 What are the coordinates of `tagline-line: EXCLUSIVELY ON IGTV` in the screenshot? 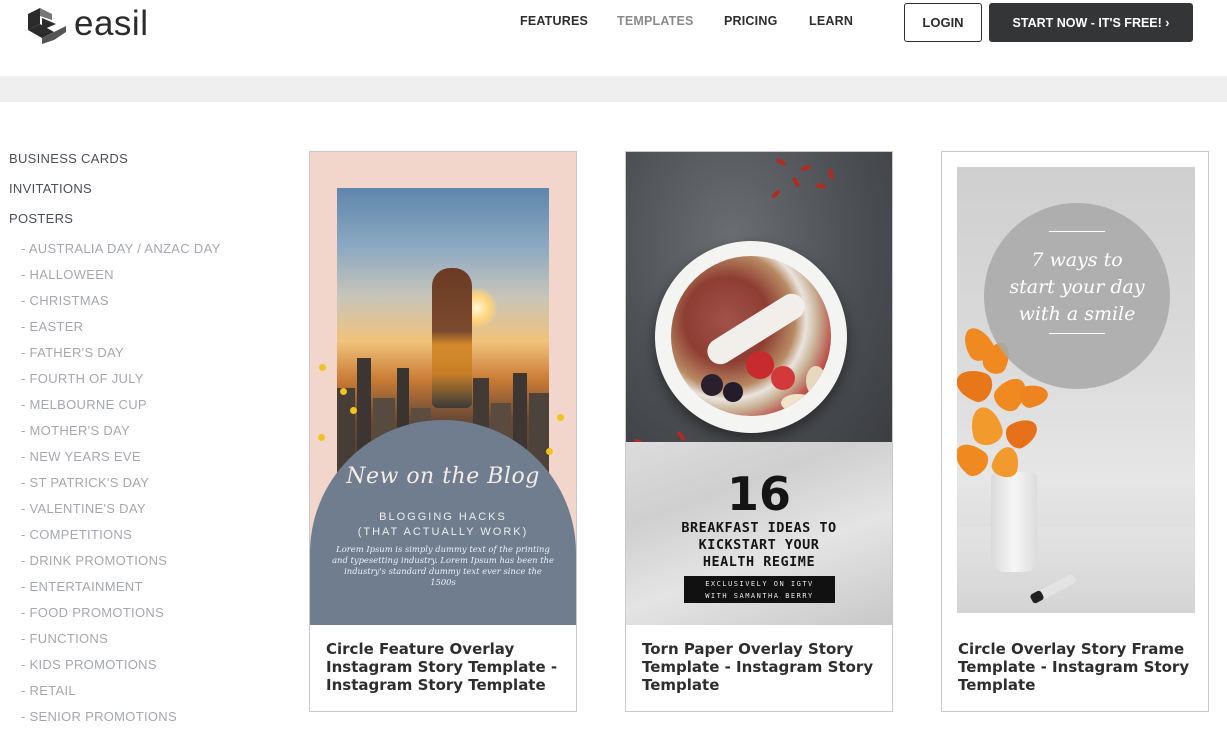 It's located at (759, 584).